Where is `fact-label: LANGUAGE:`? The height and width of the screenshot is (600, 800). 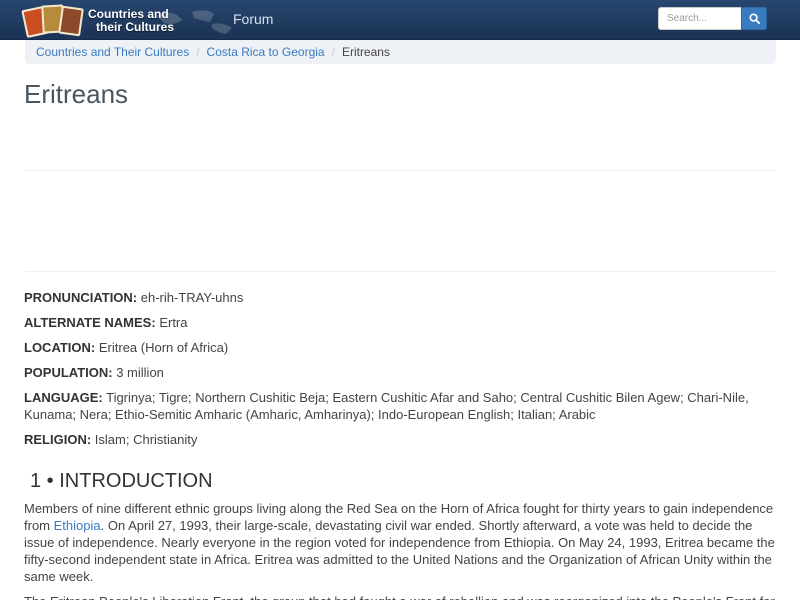
fact-label: LANGUAGE: is located at coordinates (63, 397).